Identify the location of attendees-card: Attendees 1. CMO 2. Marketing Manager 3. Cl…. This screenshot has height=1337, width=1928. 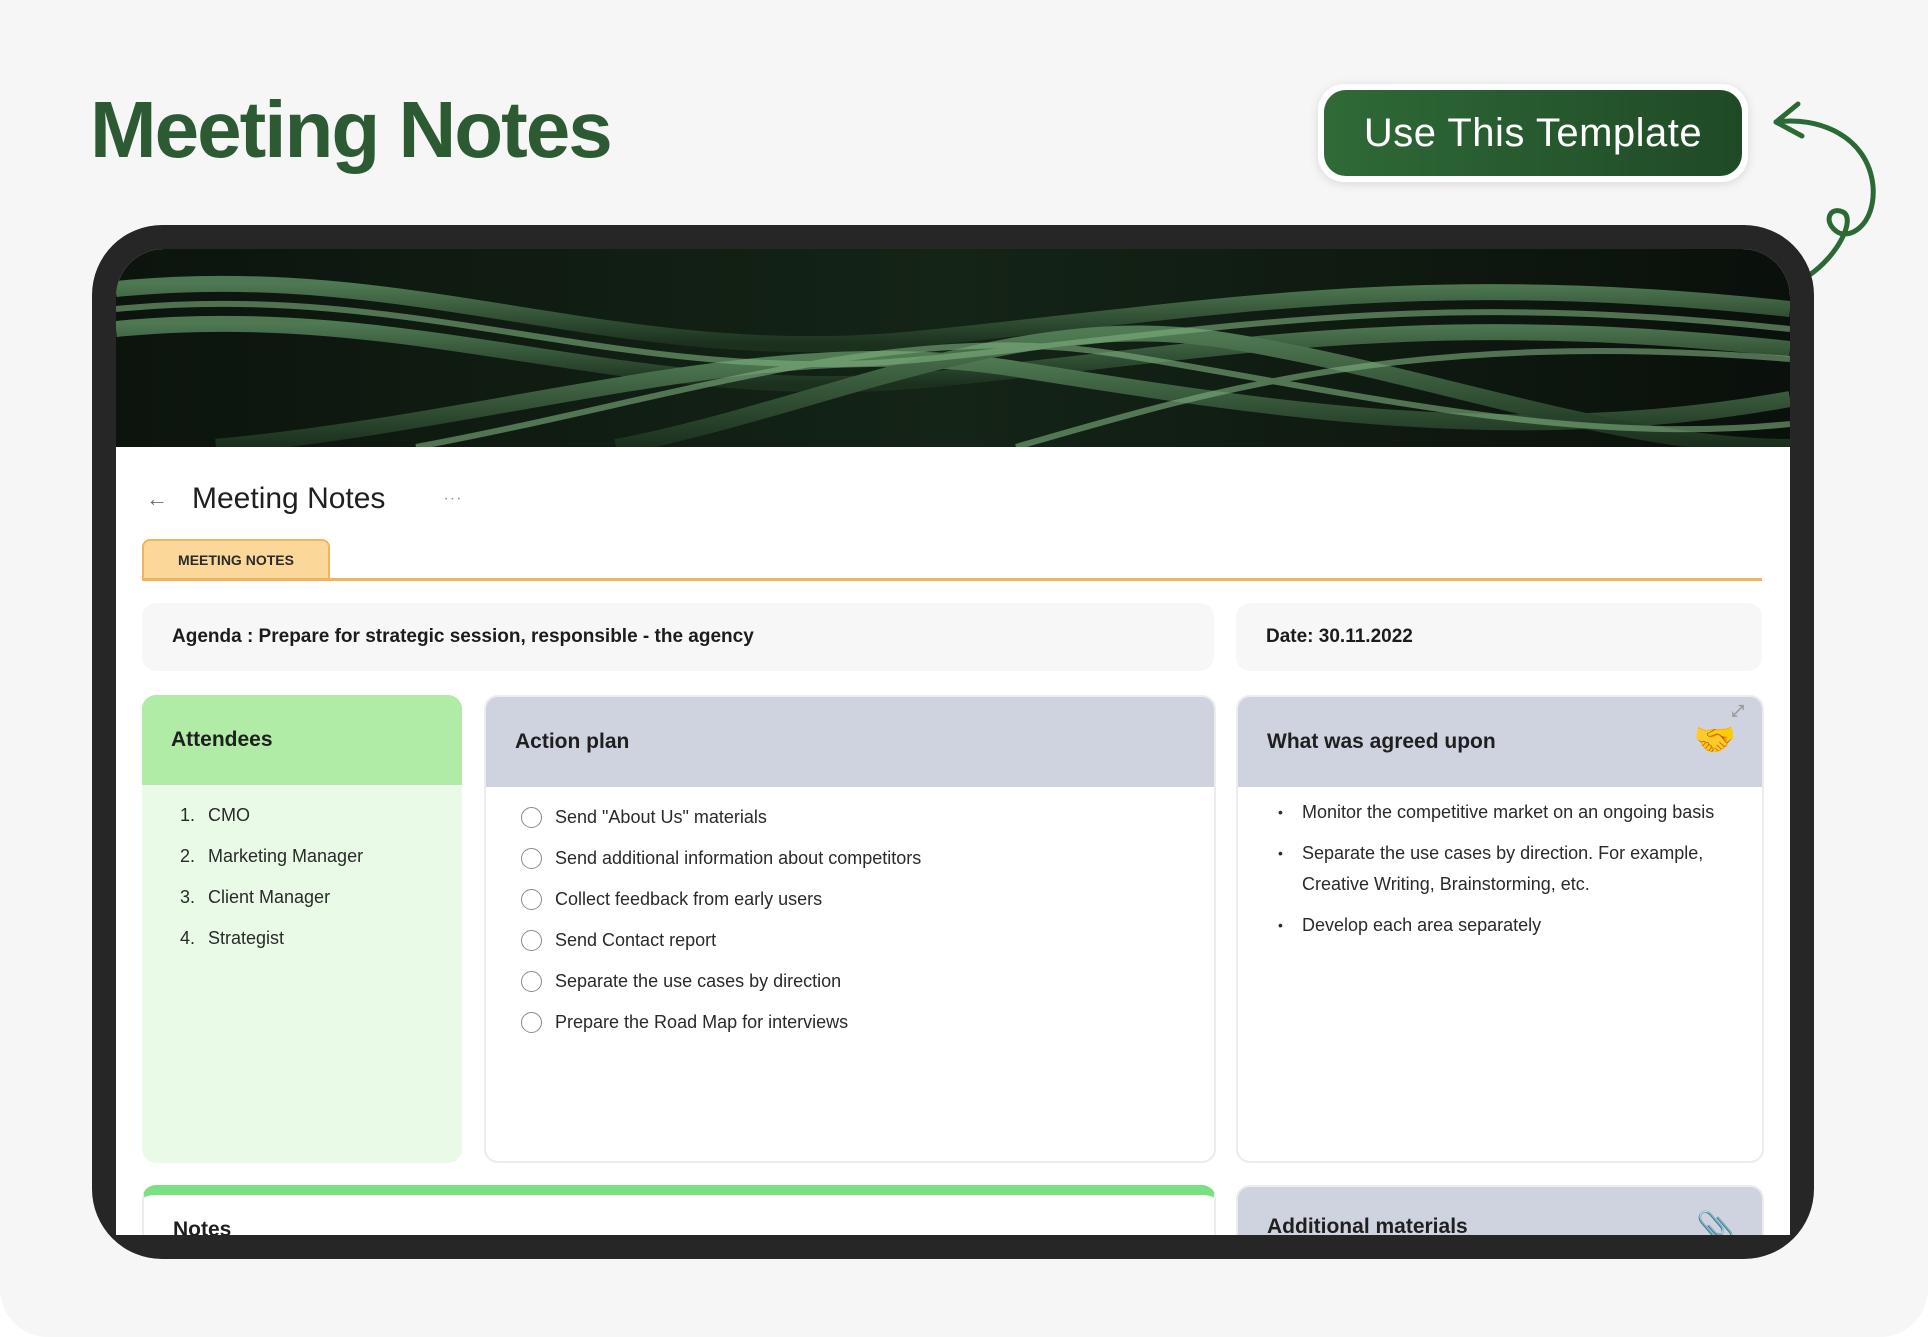
(302, 929).